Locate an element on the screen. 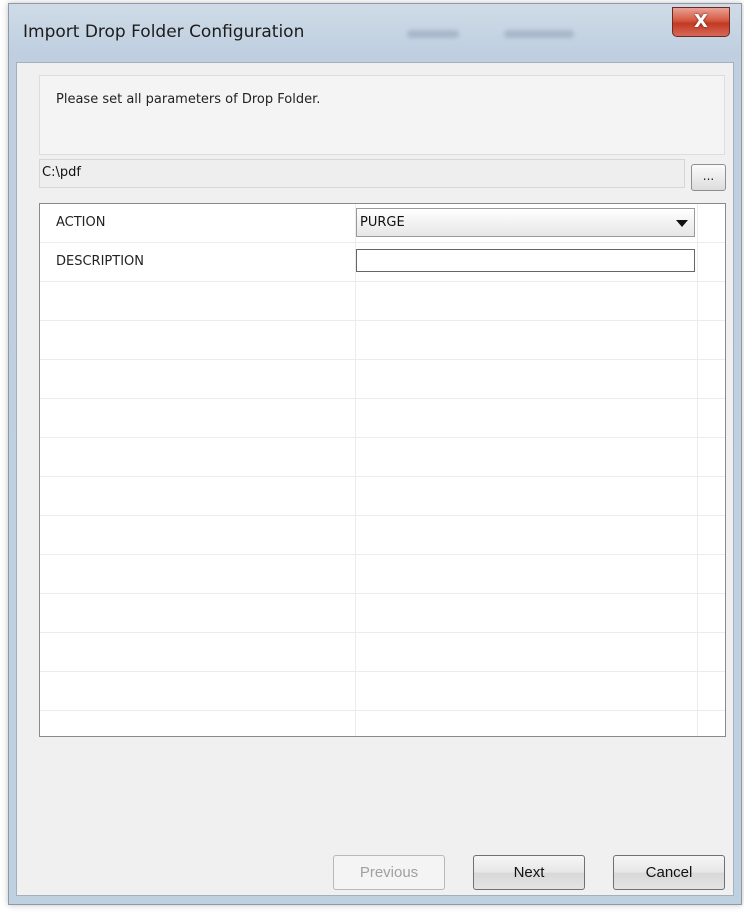  description-input is located at coordinates (525, 260).